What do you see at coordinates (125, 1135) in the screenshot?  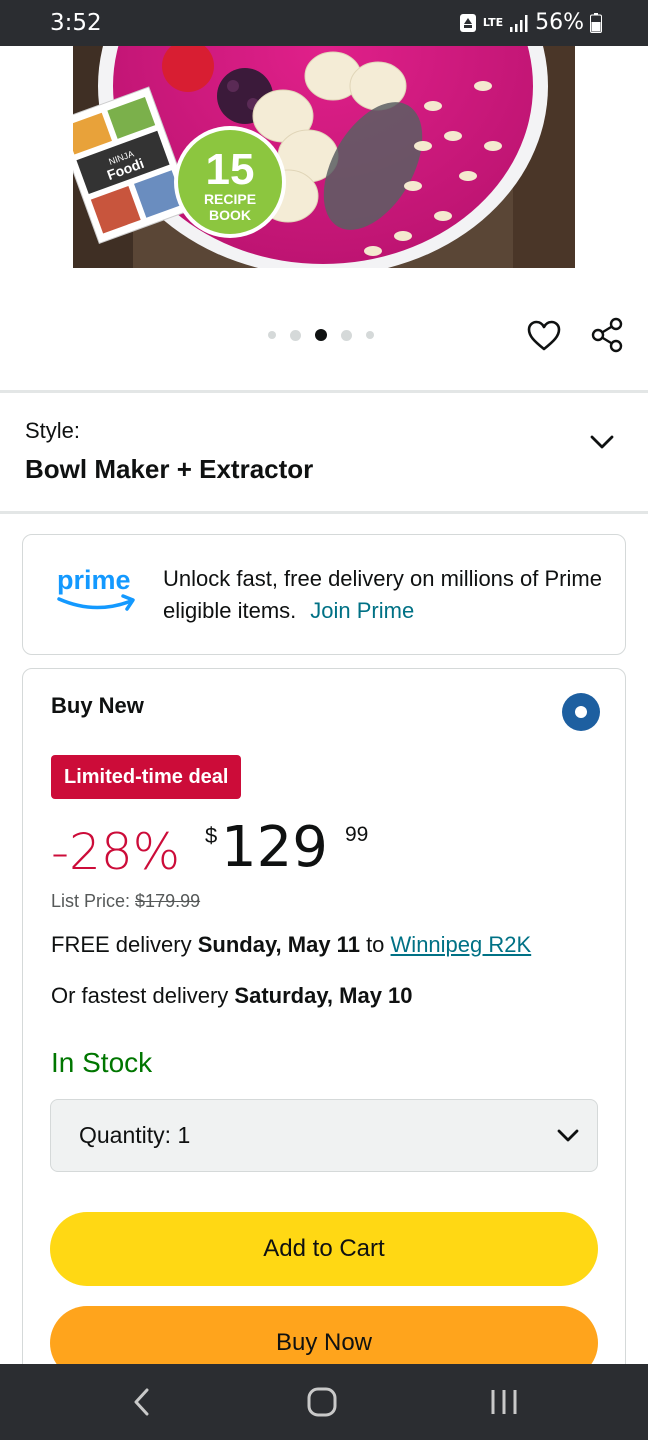 I see `quantity-label-text: Quantity:` at bounding box center [125, 1135].